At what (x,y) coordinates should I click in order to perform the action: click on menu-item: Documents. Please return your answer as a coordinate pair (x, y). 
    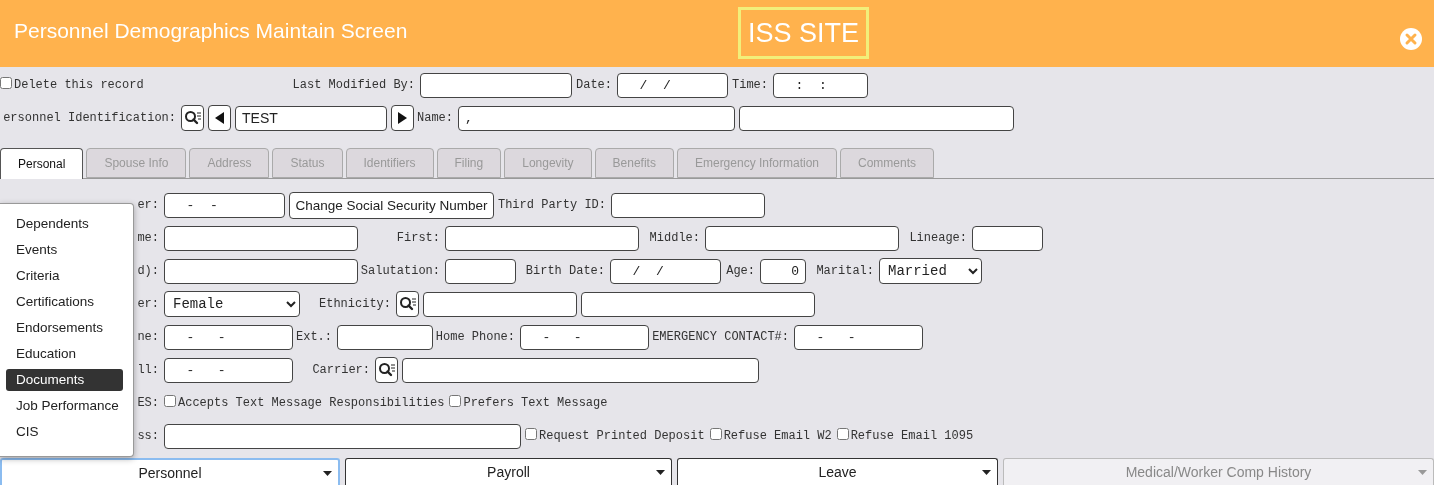
    Looking at the image, I should click on (64, 380).